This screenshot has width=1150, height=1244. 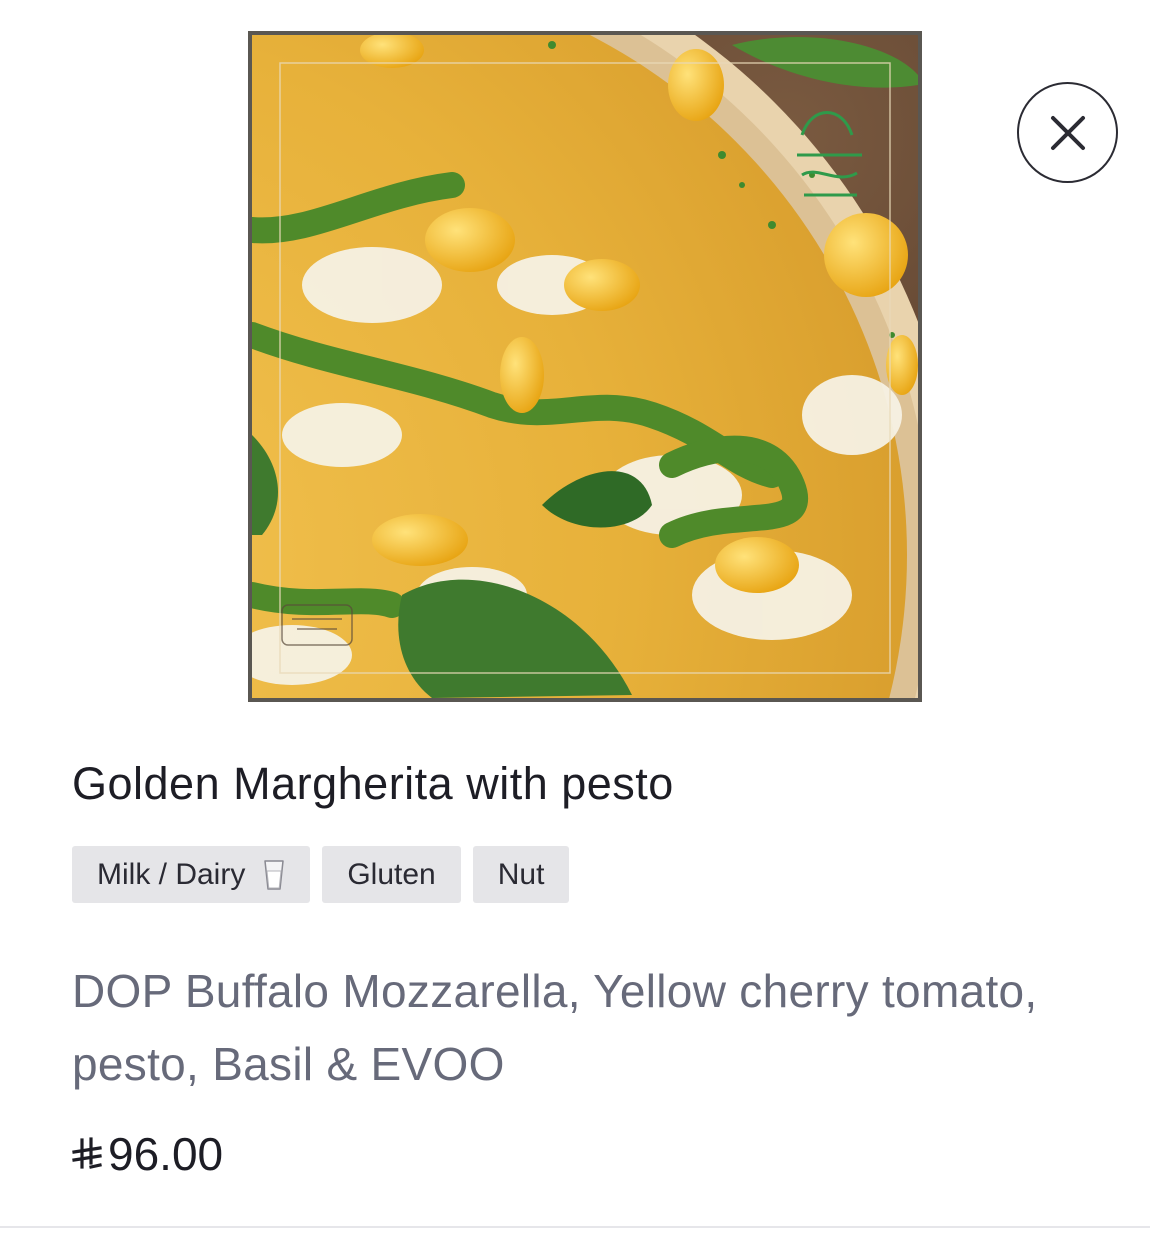 I want to click on item-price: 96.00, so click(x=147, y=1154).